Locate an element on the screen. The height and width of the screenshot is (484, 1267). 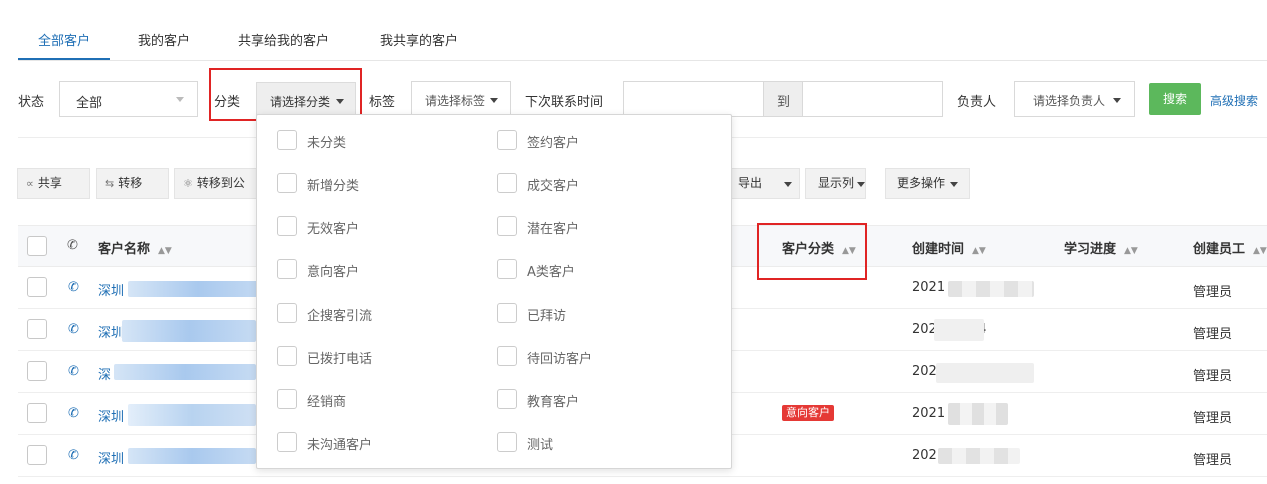
option-label: 已拜访 is located at coordinates (547, 316).